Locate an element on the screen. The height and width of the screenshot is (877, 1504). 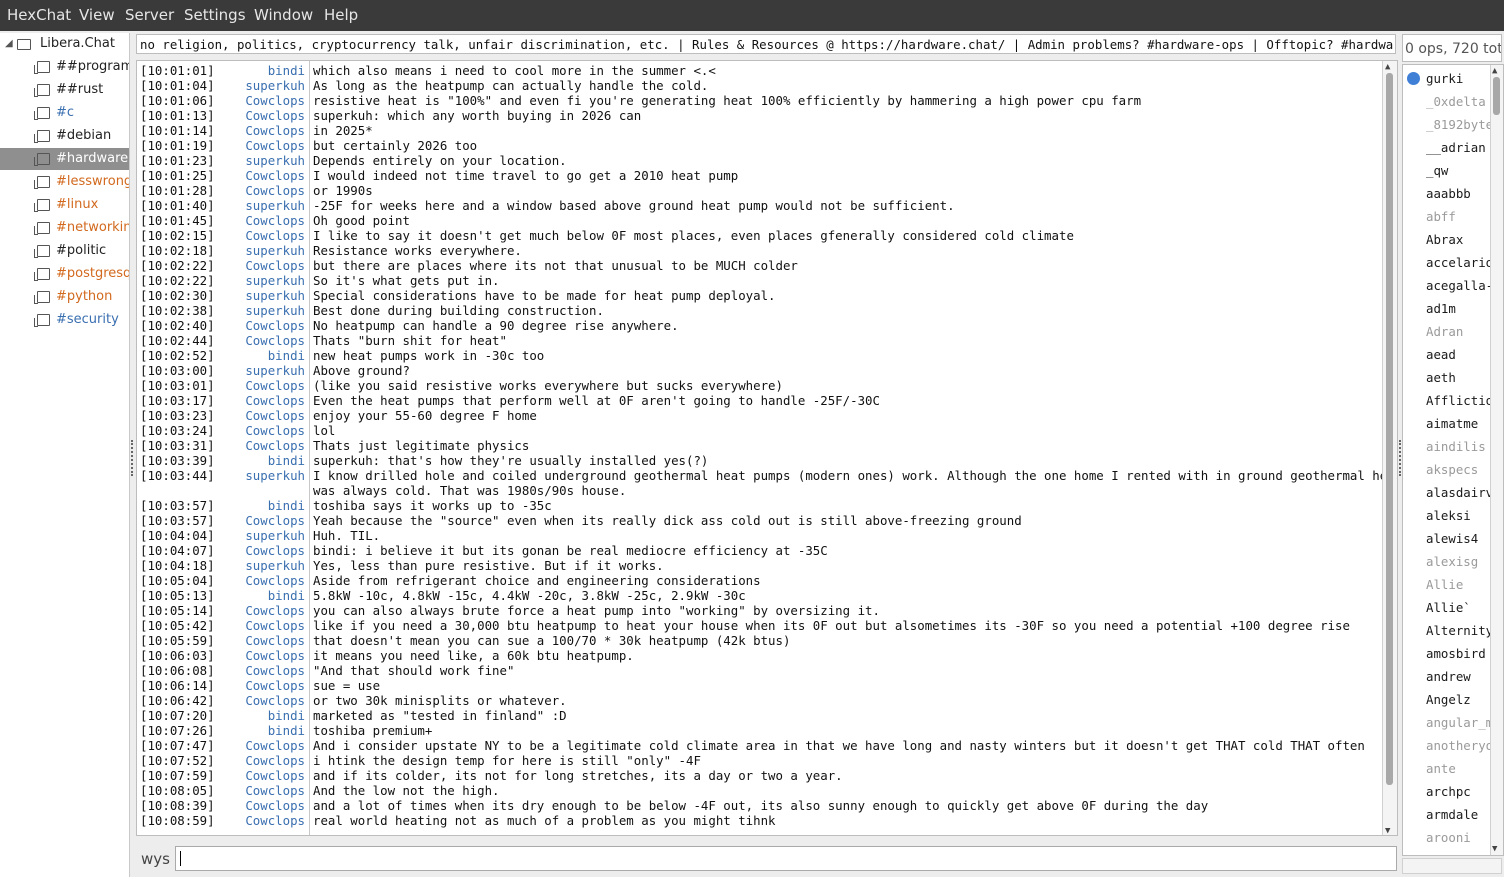
user-item: Affliction is located at coordinates (1458, 400).